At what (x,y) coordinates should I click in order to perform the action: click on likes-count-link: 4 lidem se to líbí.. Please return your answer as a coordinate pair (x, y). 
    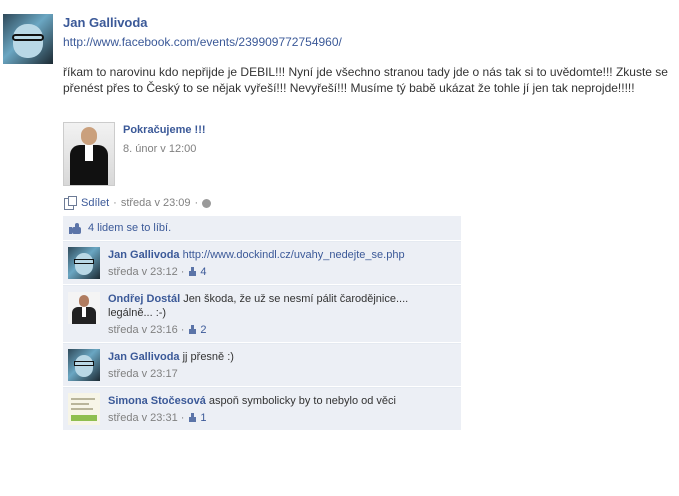
    Looking at the image, I should click on (129, 228).